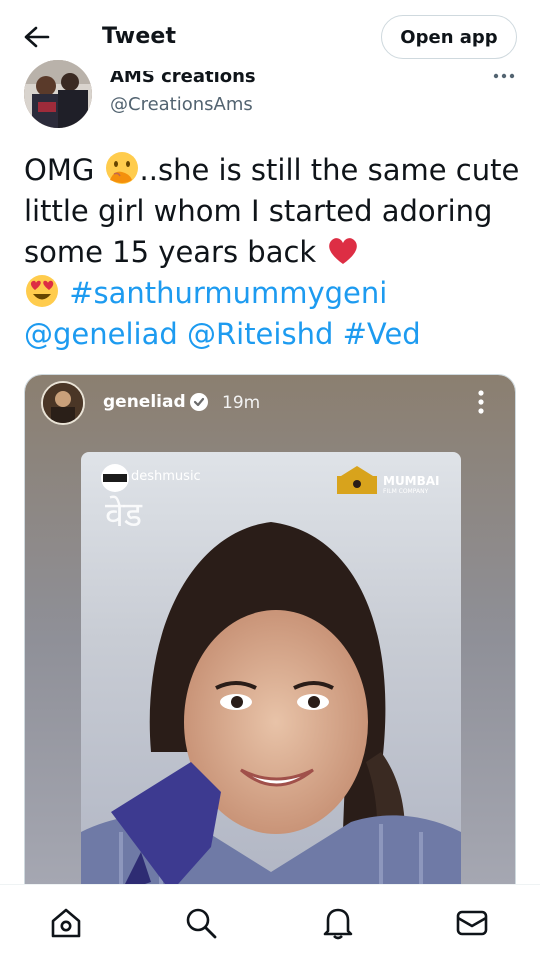  Describe the element at coordinates (183, 79) in the screenshot. I see `author-display-name: AMS creations` at that location.